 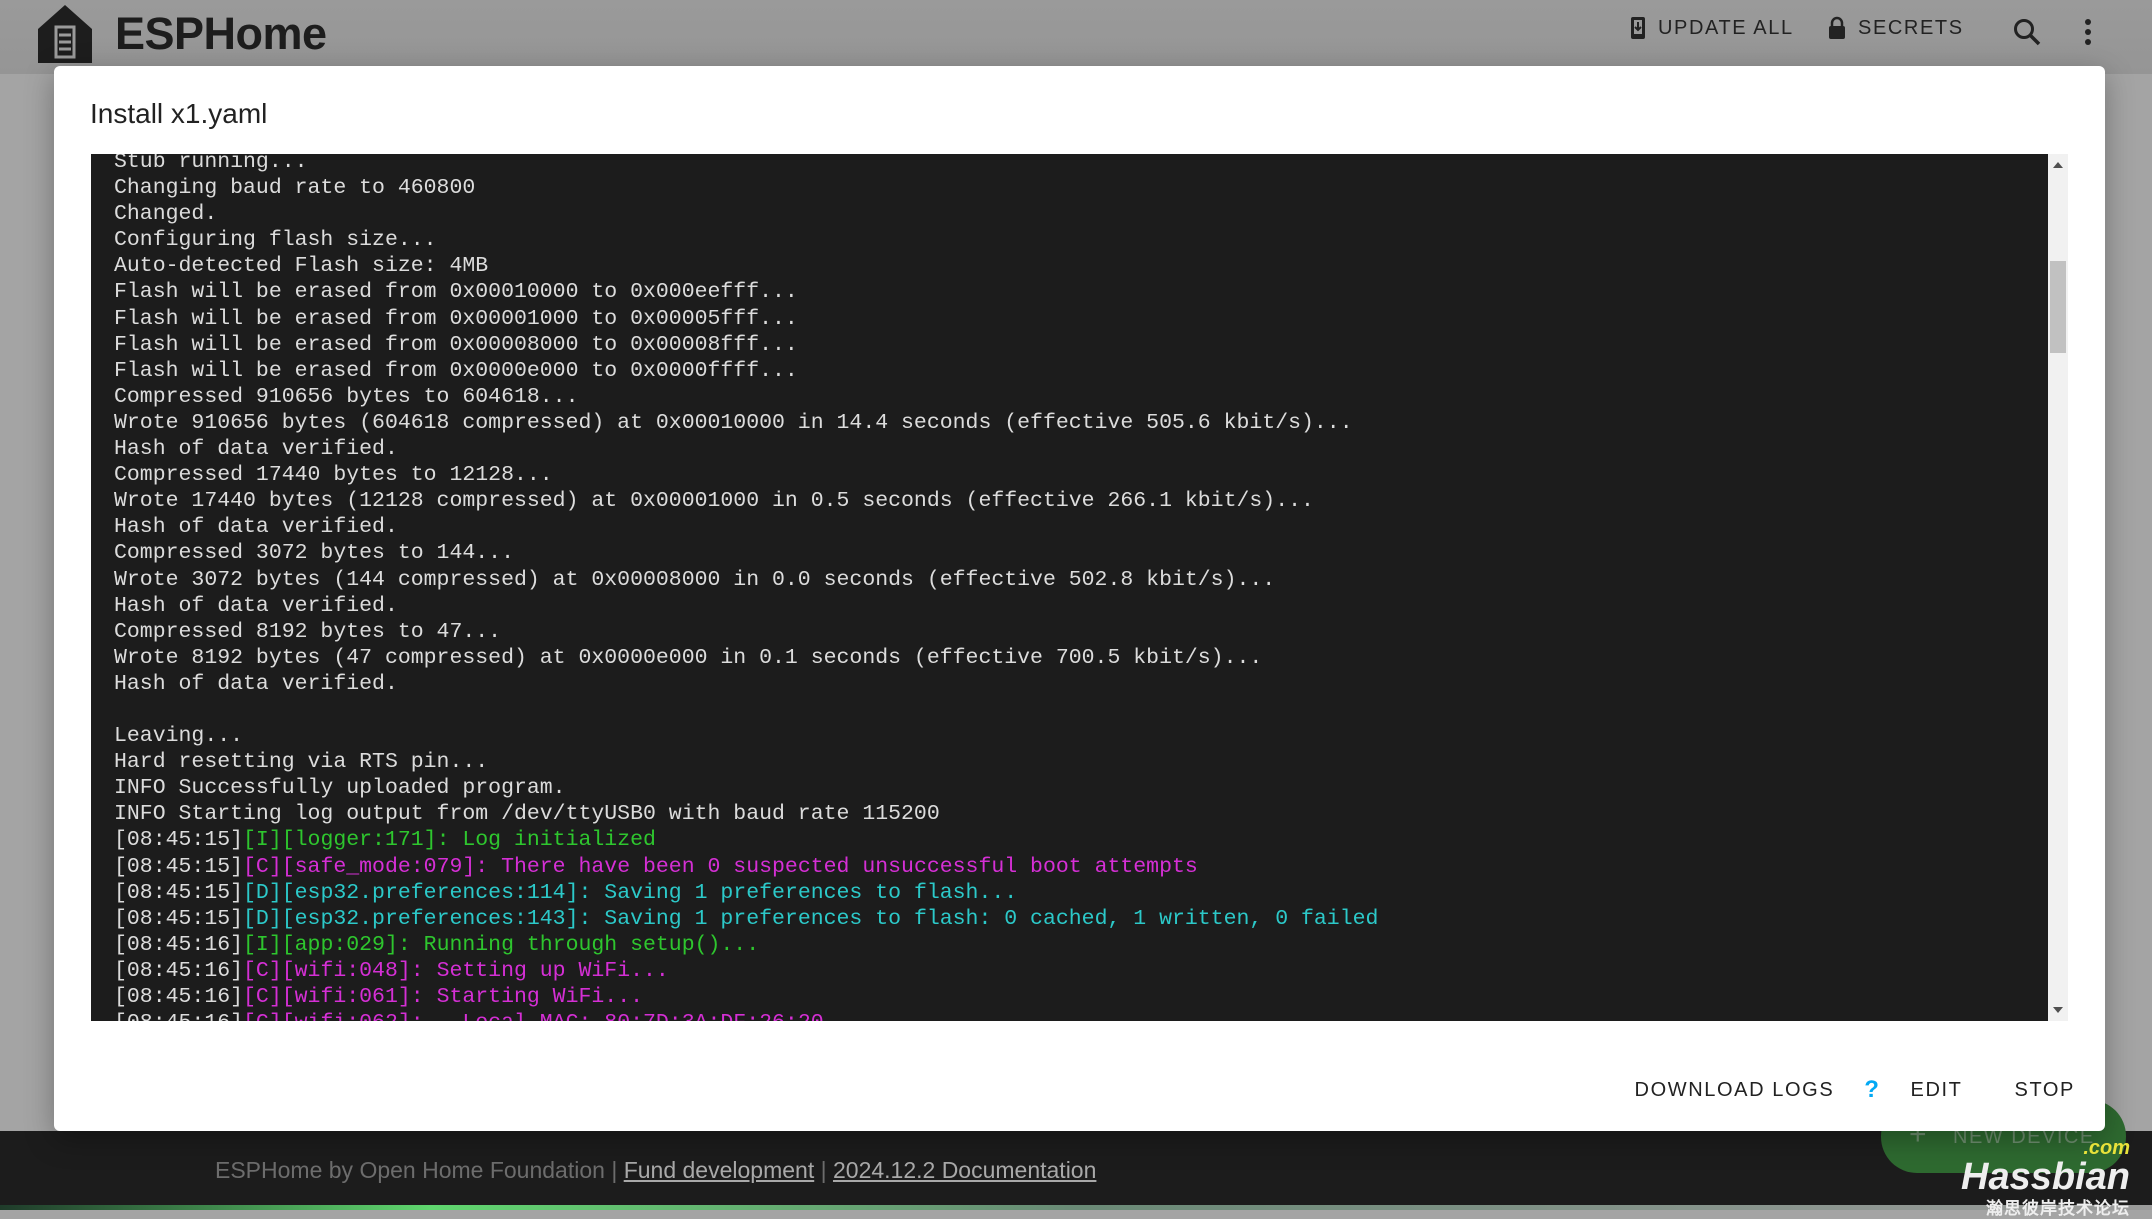 What do you see at coordinates (65, 34) in the screenshot?
I see `esphome-logo` at bounding box center [65, 34].